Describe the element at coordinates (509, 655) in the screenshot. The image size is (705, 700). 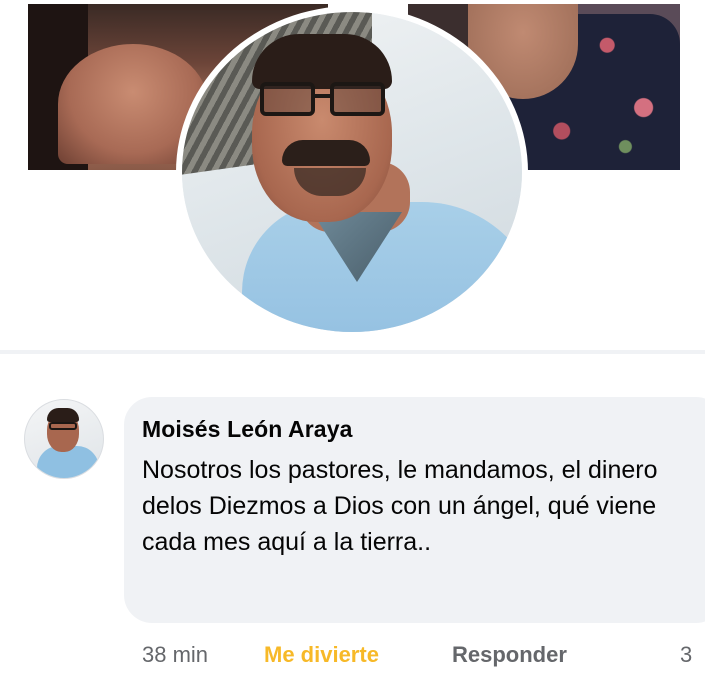
I see `reply-button: Responder` at that location.